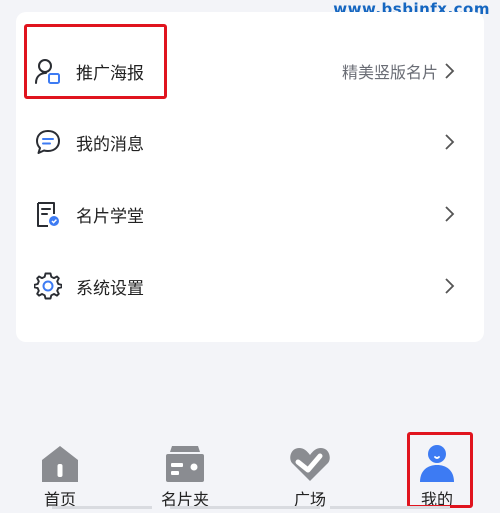 The image size is (500, 513). What do you see at coordinates (250, 142) in the screenshot?
I see `menu-item-my-messages: 我的消息` at bounding box center [250, 142].